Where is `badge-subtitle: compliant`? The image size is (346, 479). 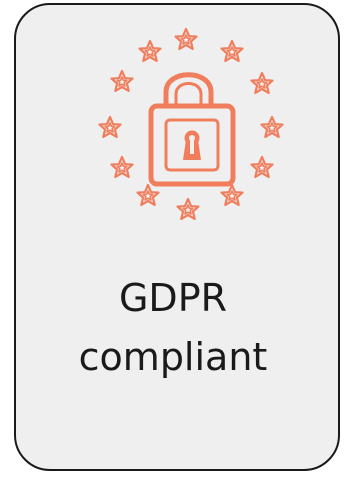 badge-subtitle: compliant is located at coordinates (173, 357).